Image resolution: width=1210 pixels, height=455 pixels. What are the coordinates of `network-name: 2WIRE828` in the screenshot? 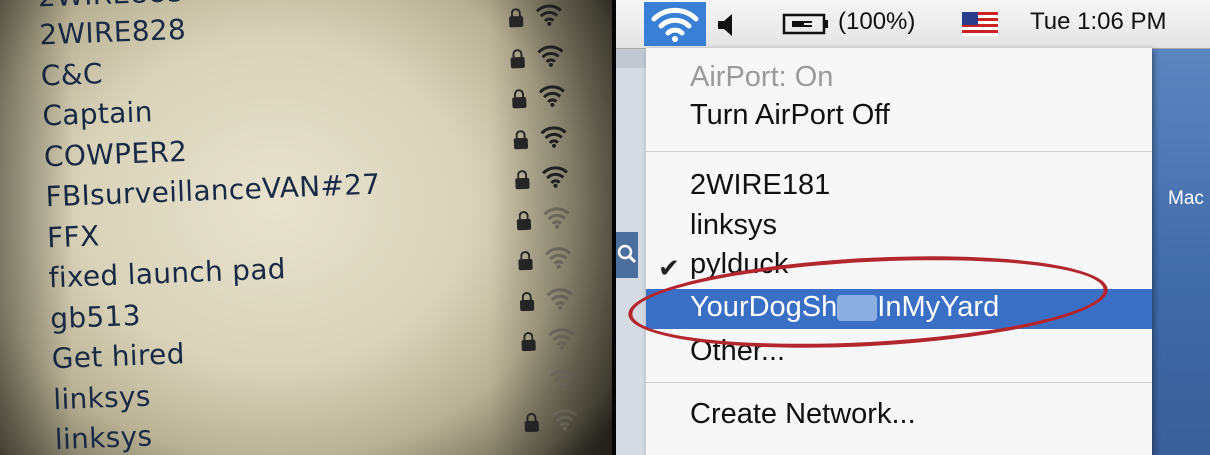 It's located at (112, 32).